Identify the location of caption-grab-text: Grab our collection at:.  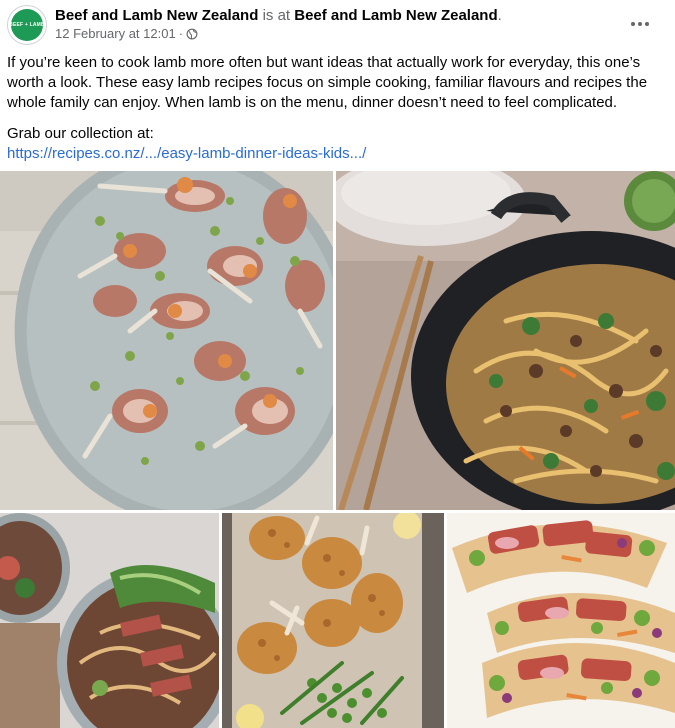
(80, 133).